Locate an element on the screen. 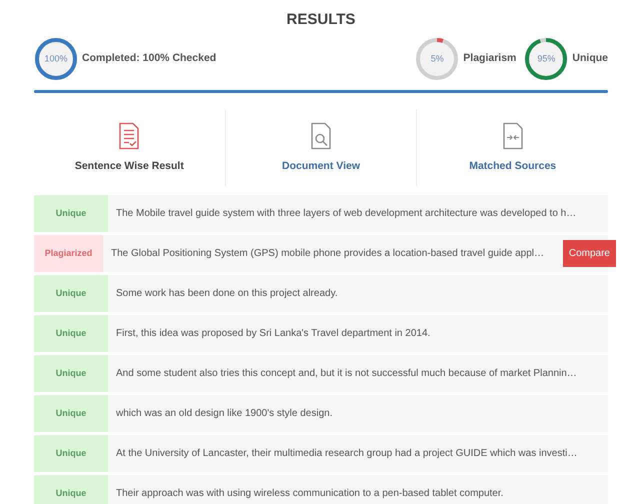 The image size is (629, 504). stat-label: Completed: 100% Checked is located at coordinates (149, 58).